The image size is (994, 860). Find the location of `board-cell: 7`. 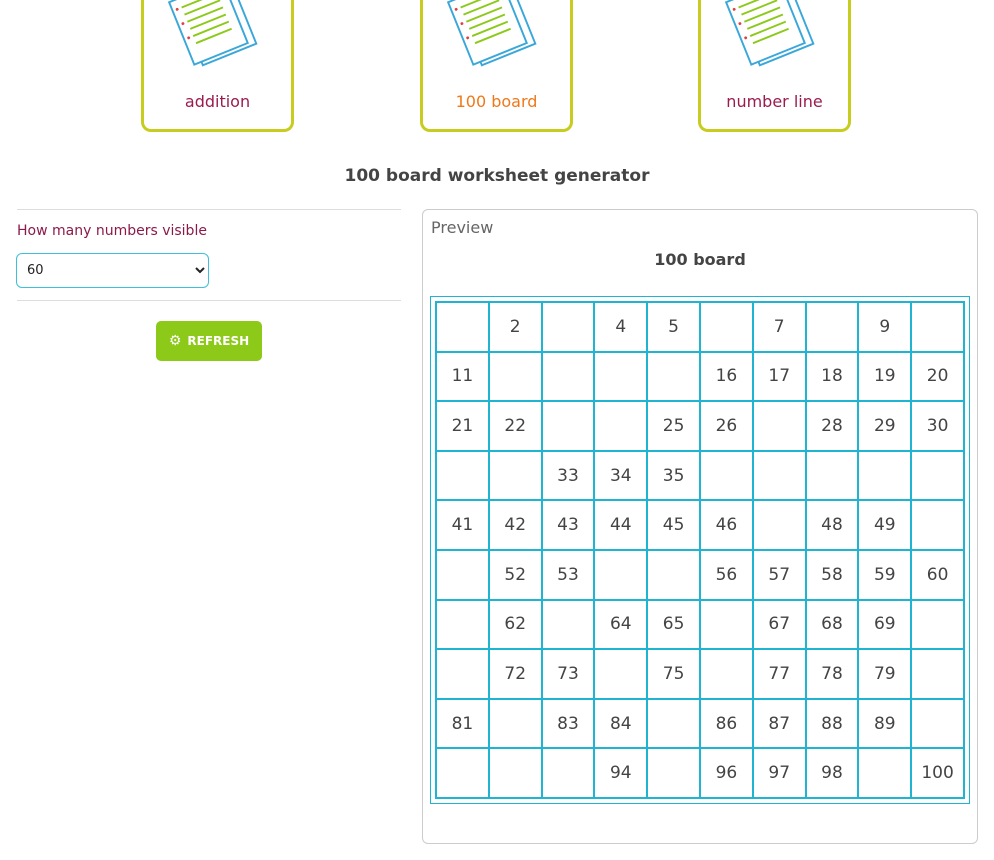

board-cell: 7 is located at coordinates (779, 327).